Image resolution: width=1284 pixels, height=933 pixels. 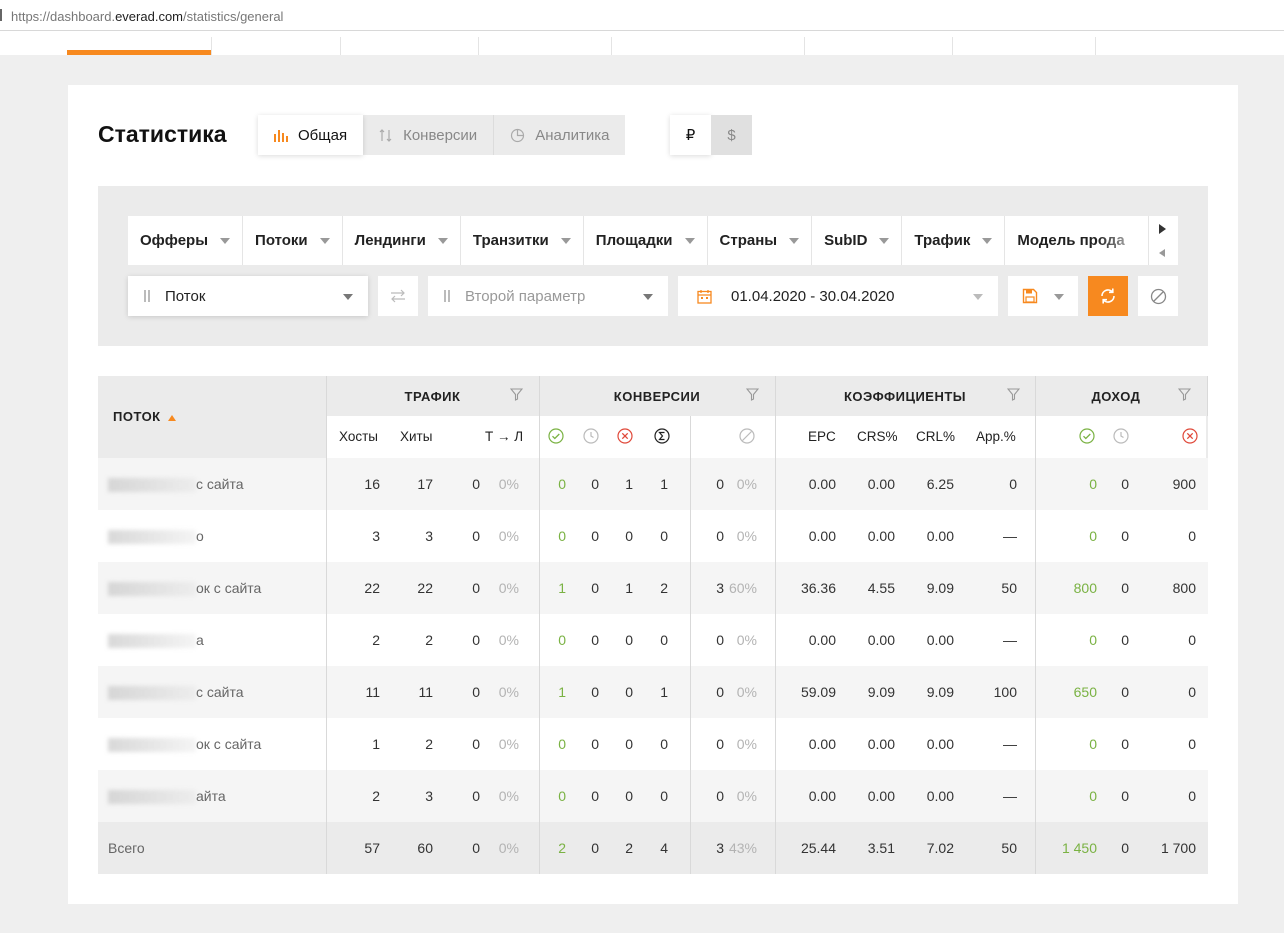 What do you see at coordinates (1162, 253) in the screenshot?
I see `scroll-left-icon` at bounding box center [1162, 253].